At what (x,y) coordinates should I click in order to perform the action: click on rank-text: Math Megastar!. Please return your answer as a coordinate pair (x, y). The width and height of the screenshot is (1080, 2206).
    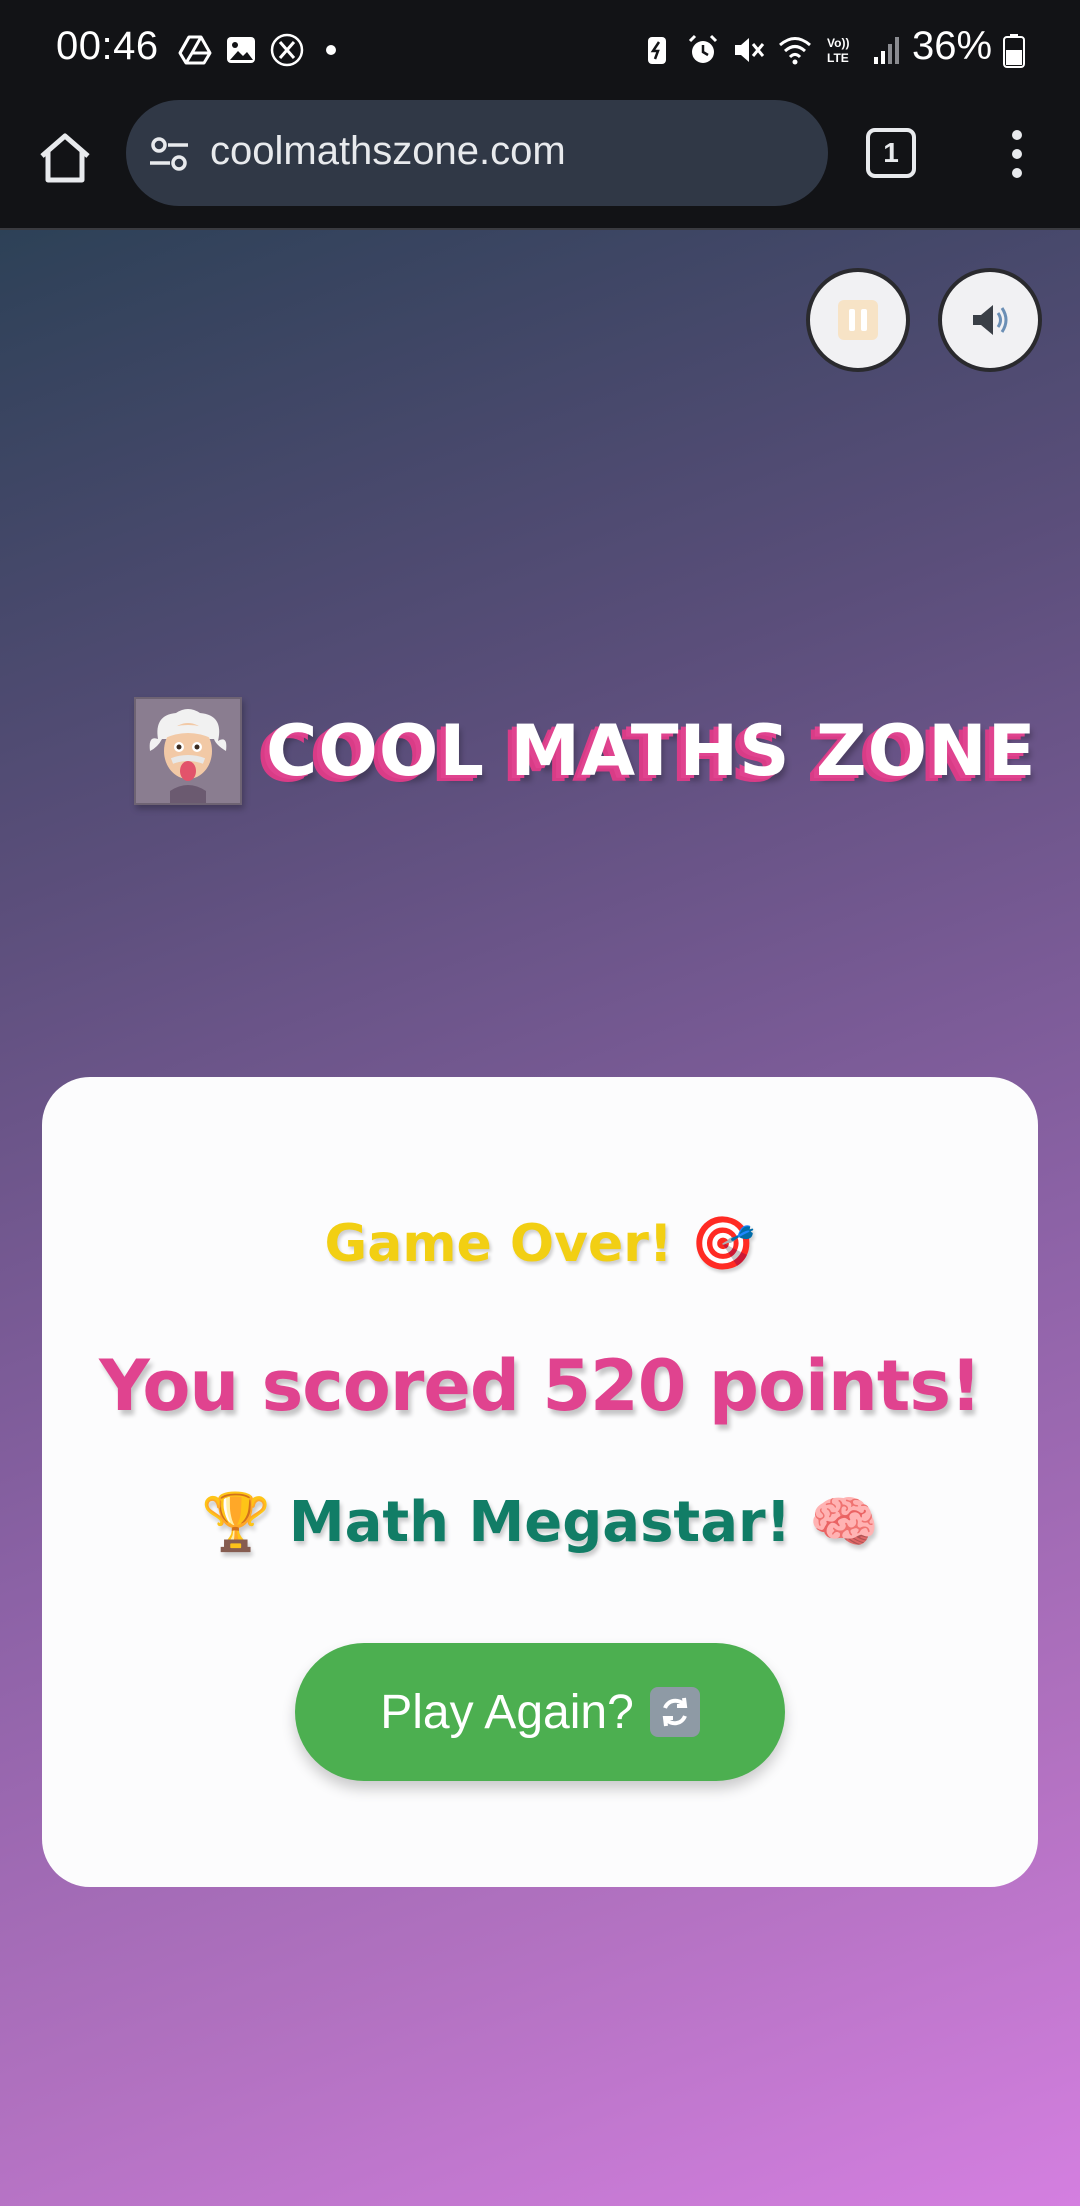
    Looking at the image, I should click on (540, 1522).